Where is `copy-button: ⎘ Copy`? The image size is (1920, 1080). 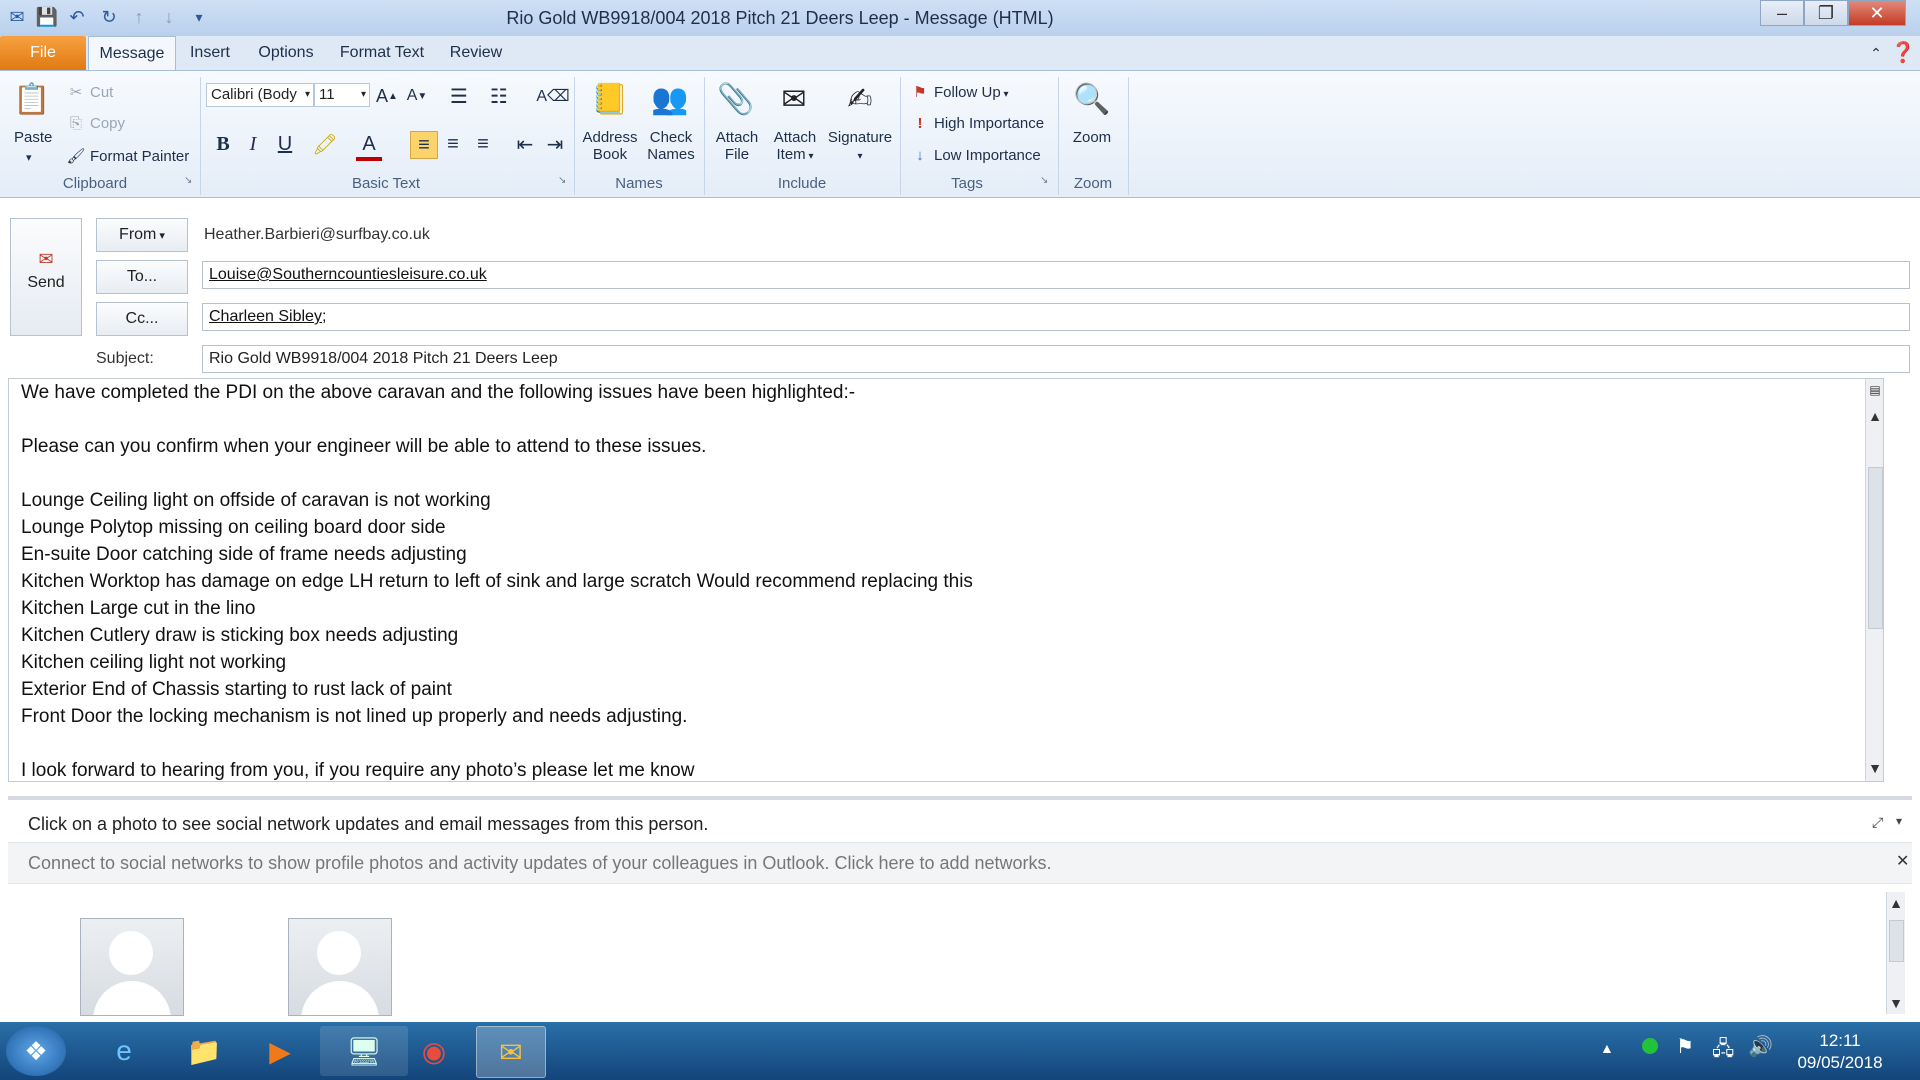 copy-button: ⎘ Copy is located at coordinates (95, 123).